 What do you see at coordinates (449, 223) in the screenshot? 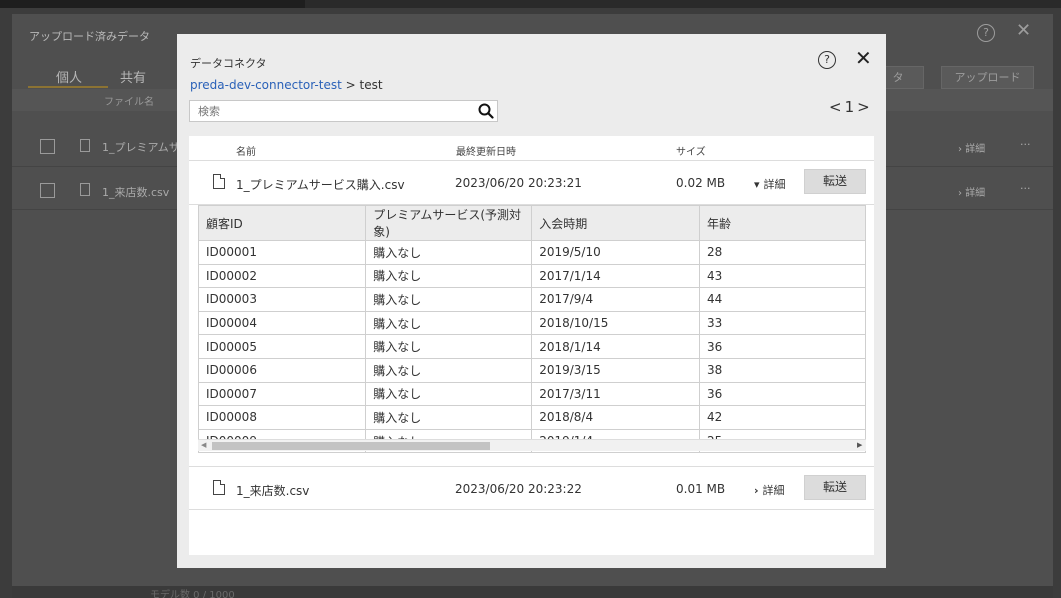
I see `preview-header: プレミアムサービス(予測対象)` at bounding box center [449, 223].